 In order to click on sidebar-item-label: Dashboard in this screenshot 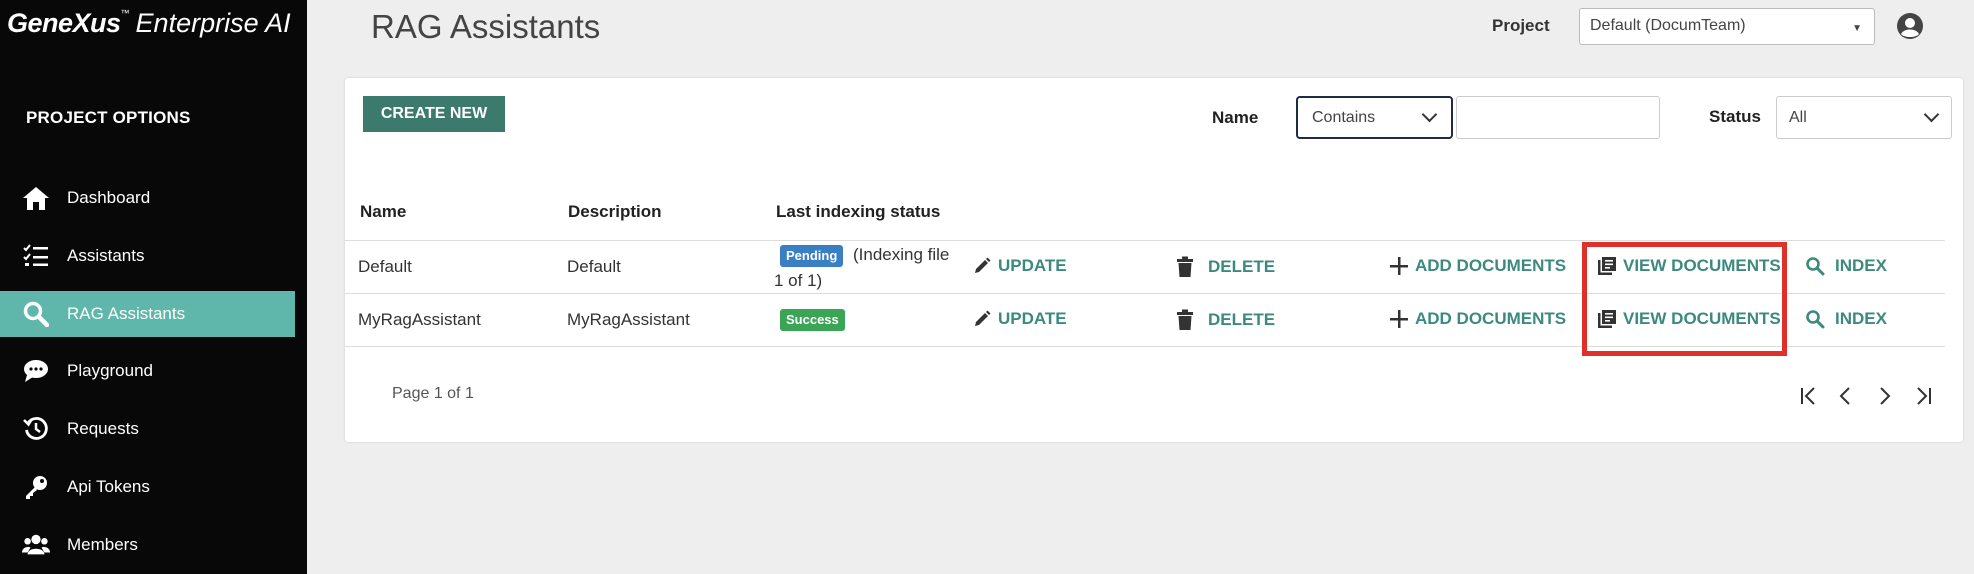, I will do `click(109, 197)`.